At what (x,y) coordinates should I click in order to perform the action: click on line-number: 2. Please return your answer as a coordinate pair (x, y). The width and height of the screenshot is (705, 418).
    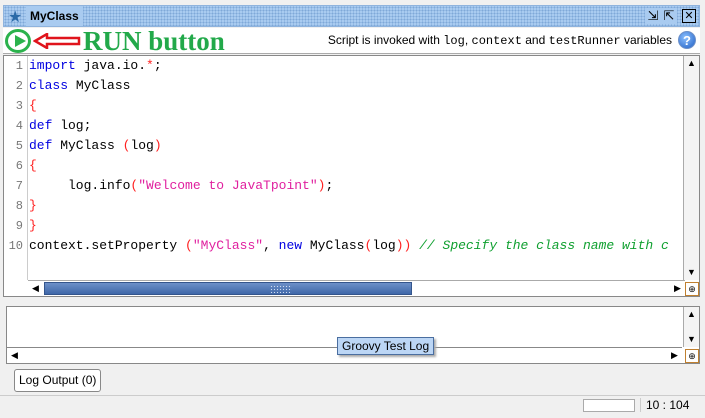
    Looking at the image, I should click on (19, 86).